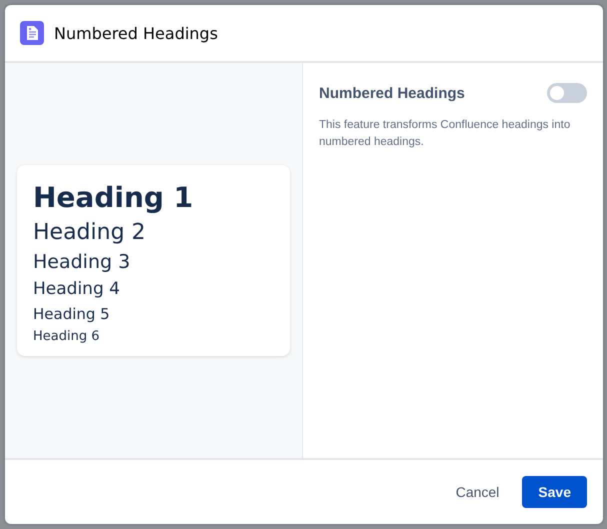 Image resolution: width=607 pixels, height=529 pixels. What do you see at coordinates (445, 134) in the screenshot?
I see `setting-description: This feature transforms Confluence headings into numbered headings.` at bounding box center [445, 134].